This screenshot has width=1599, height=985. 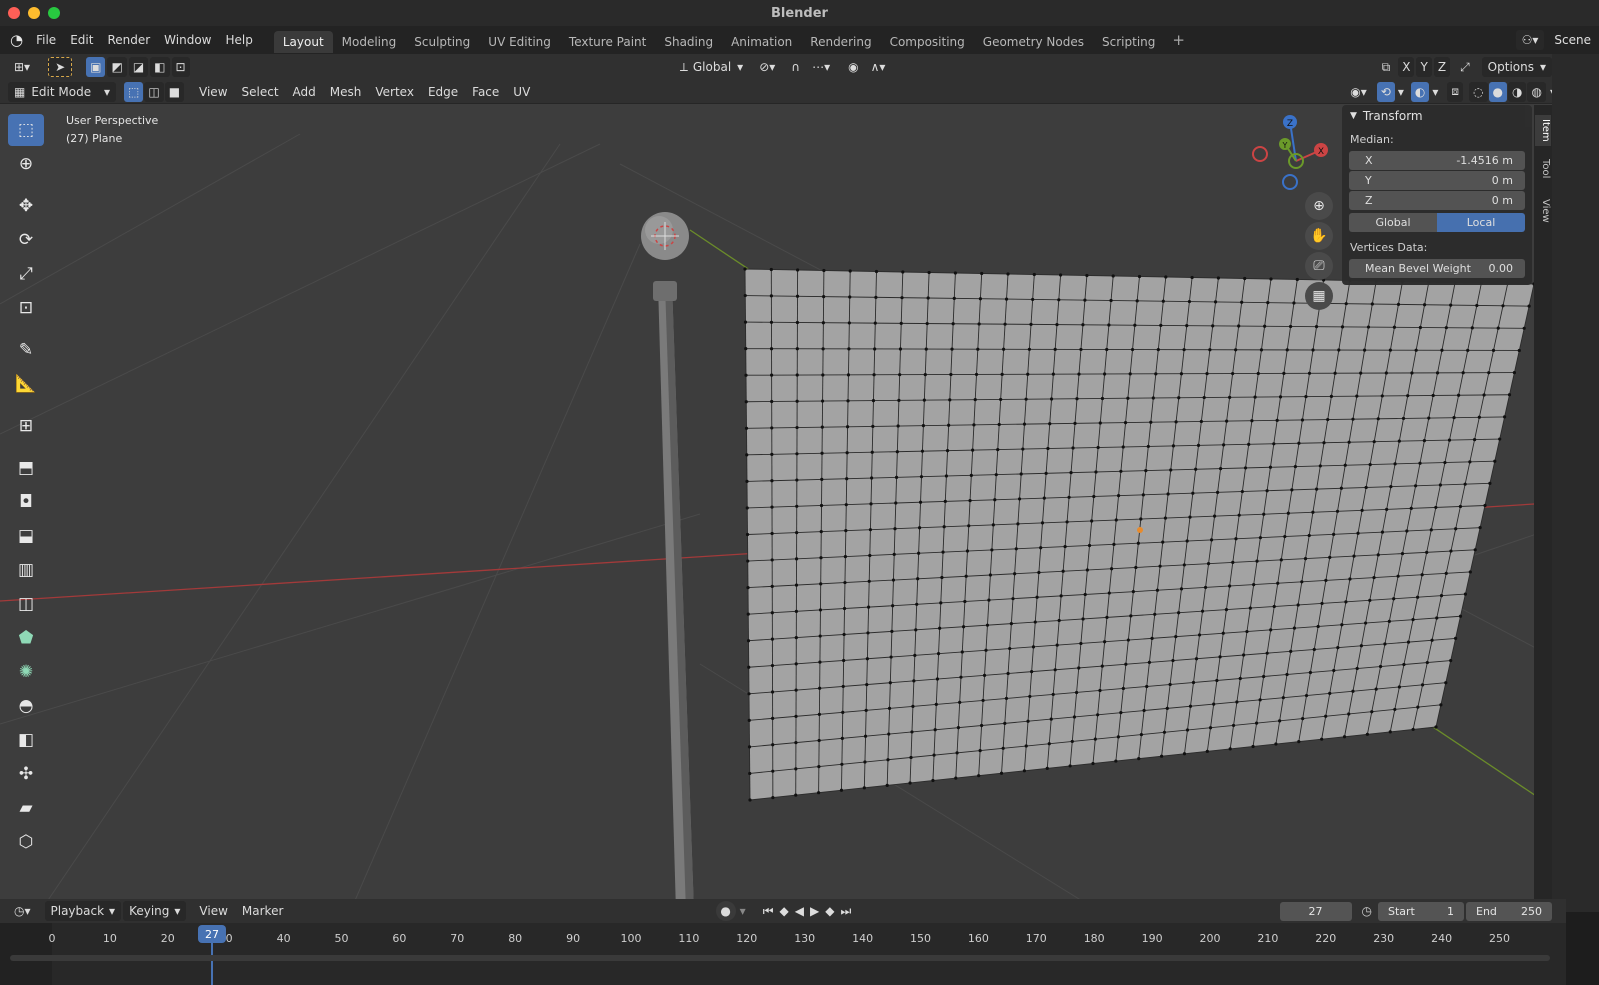 I want to click on tab-modeling: Modeling, so click(x=369, y=42).